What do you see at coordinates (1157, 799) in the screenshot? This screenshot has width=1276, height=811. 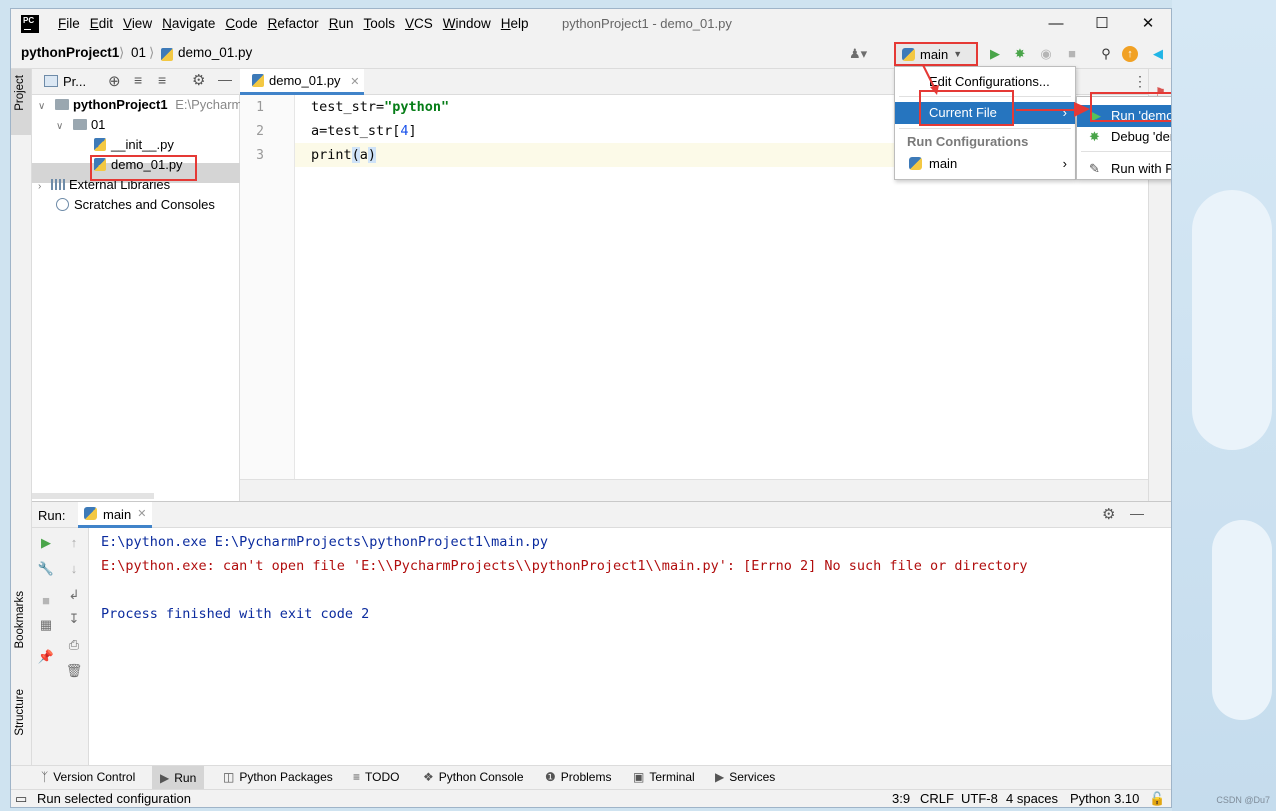 I see `lock-icon: 🔓` at bounding box center [1157, 799].